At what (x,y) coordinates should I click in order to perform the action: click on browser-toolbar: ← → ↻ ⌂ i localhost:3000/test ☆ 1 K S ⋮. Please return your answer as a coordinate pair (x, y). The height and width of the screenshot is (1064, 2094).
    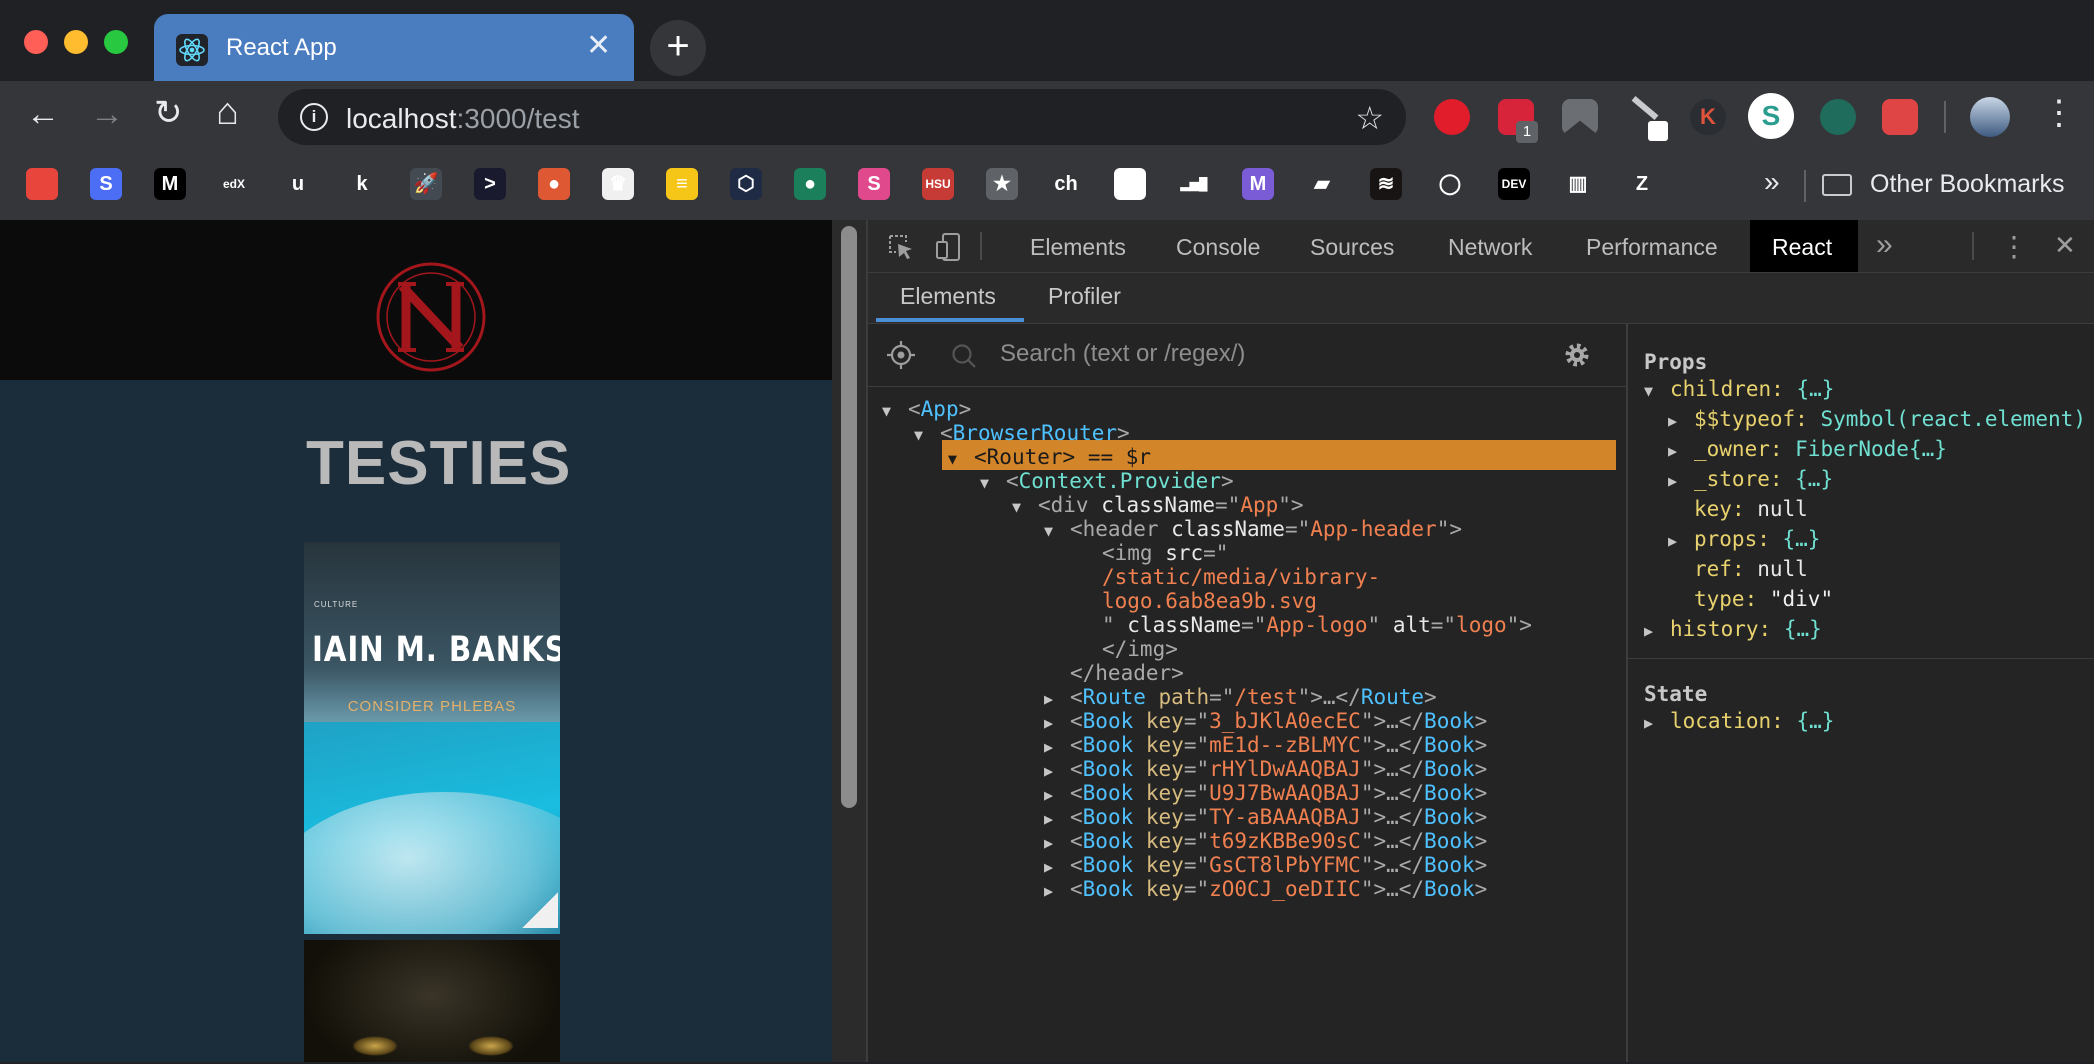
    Looking at the image, I should click on (1047, 117).